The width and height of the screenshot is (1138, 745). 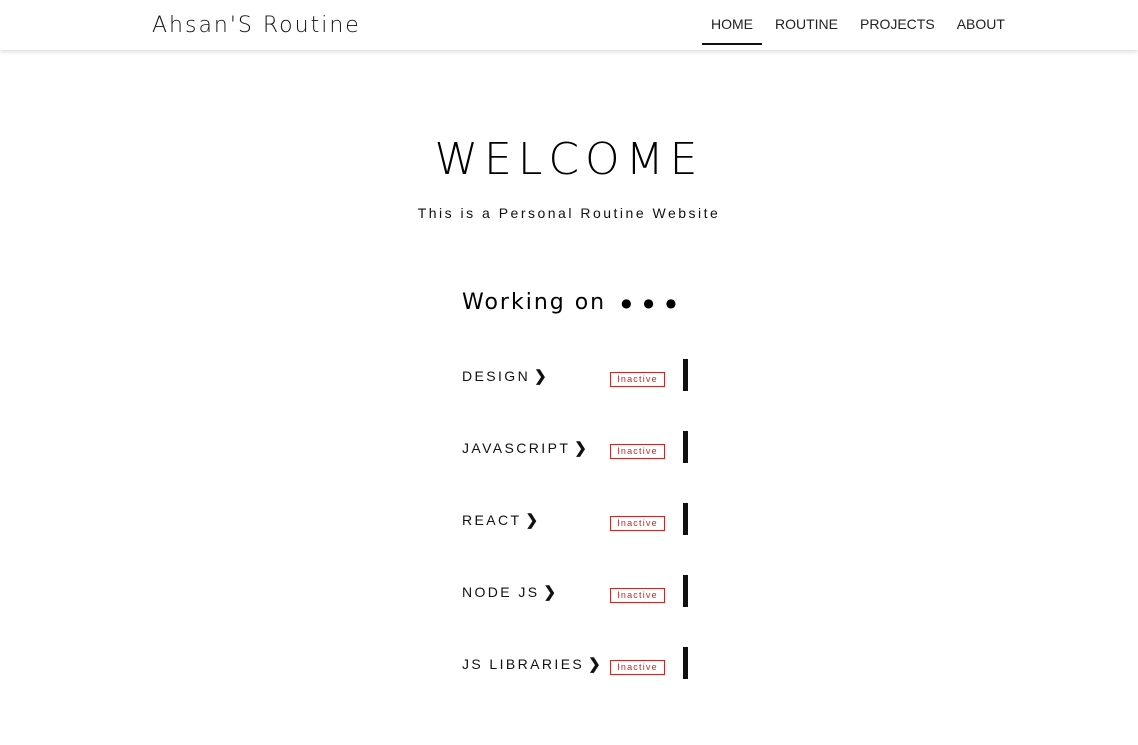 I want to click on skill-row-node-js: NODE JS ❯ Inactive, so click(x=582, y=592).